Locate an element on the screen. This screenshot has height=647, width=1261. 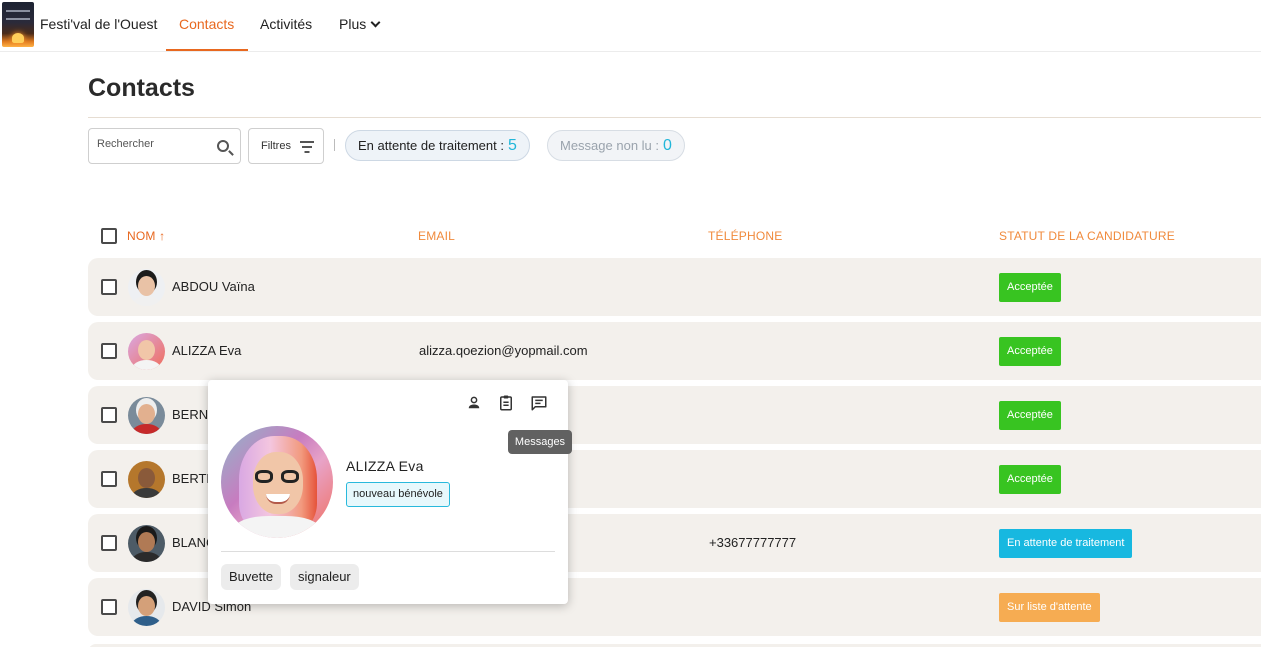
column-header-statut: STATUT DE LA CANDIDATURE is located at coordinates (1087, 236).